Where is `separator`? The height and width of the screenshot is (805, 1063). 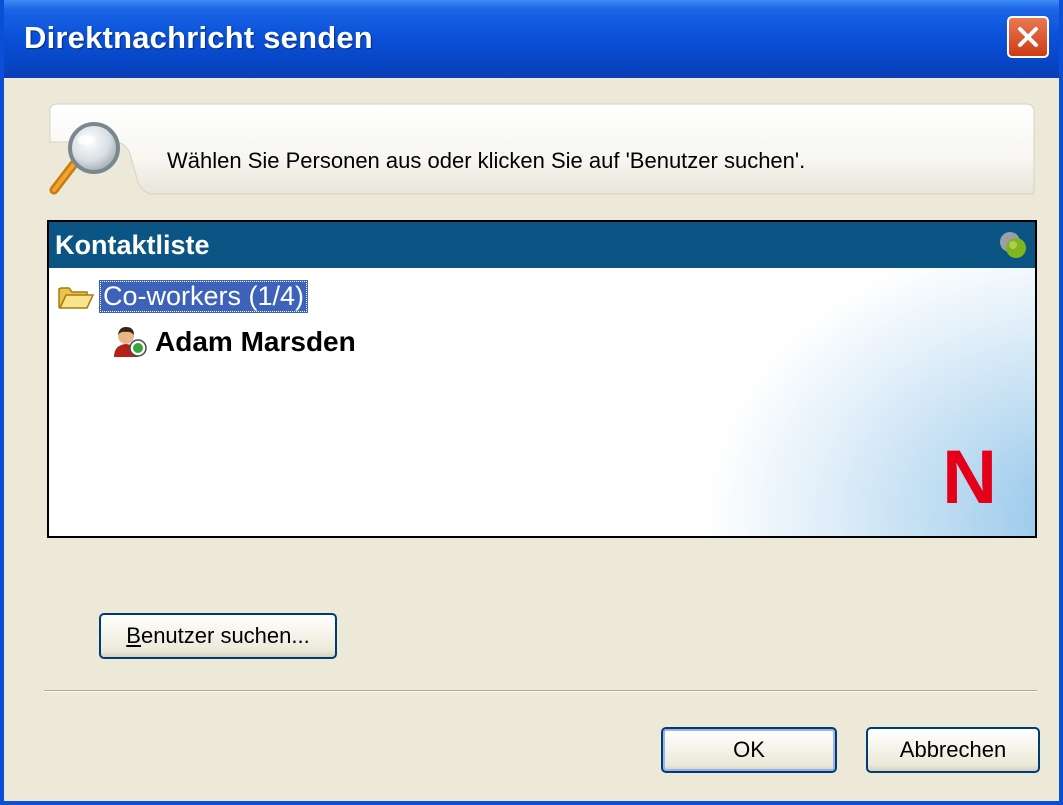
separator is located at coordinates (540, 691).